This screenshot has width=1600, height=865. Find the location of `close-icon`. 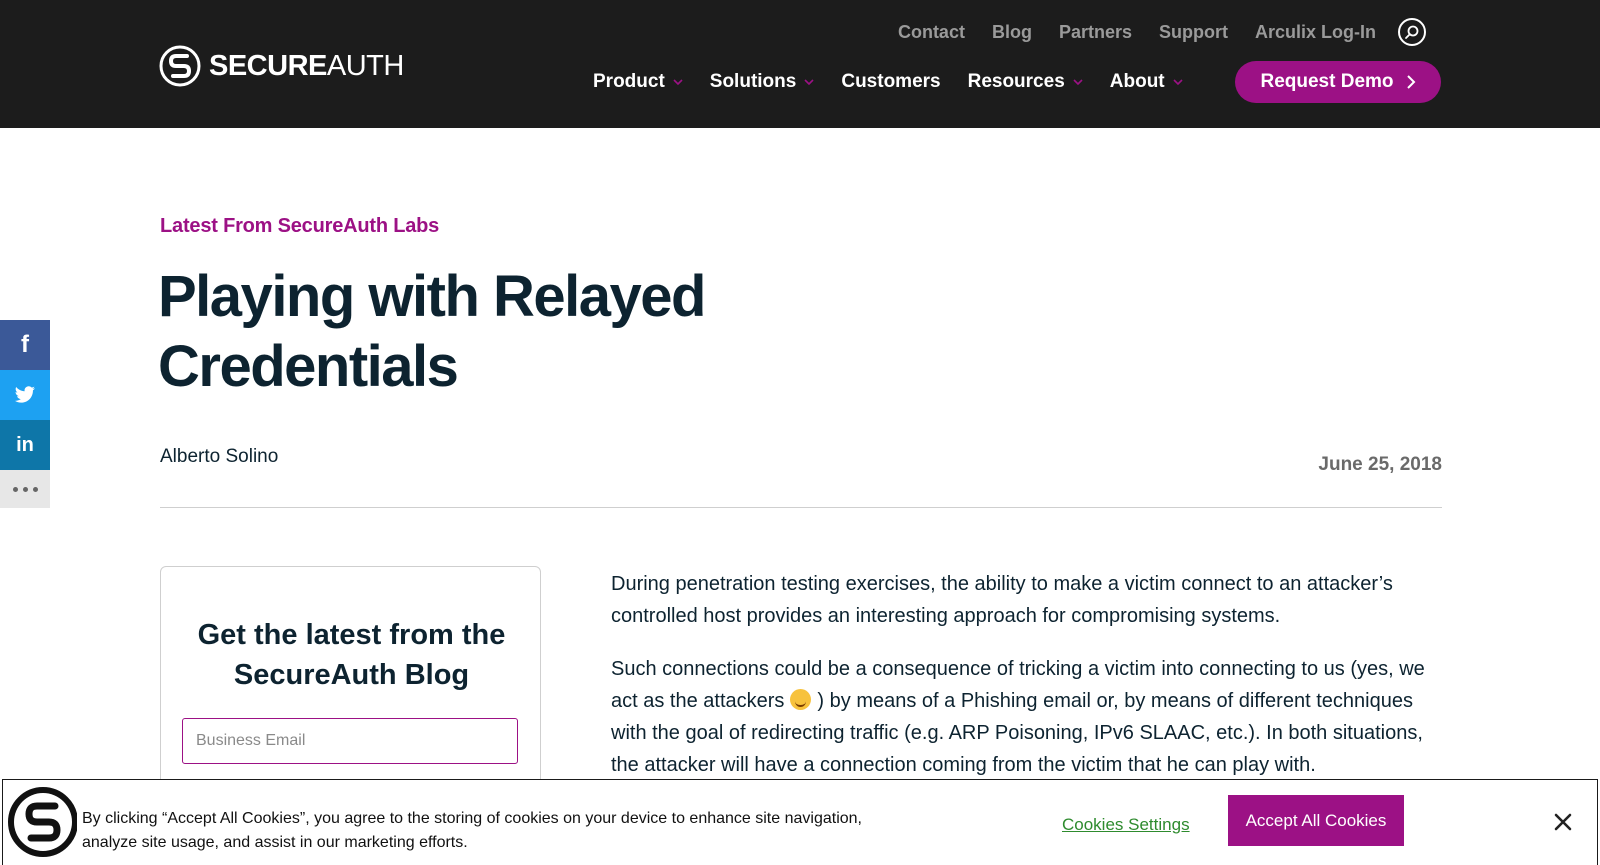

close-icon is located at coordinates (1563, 822).